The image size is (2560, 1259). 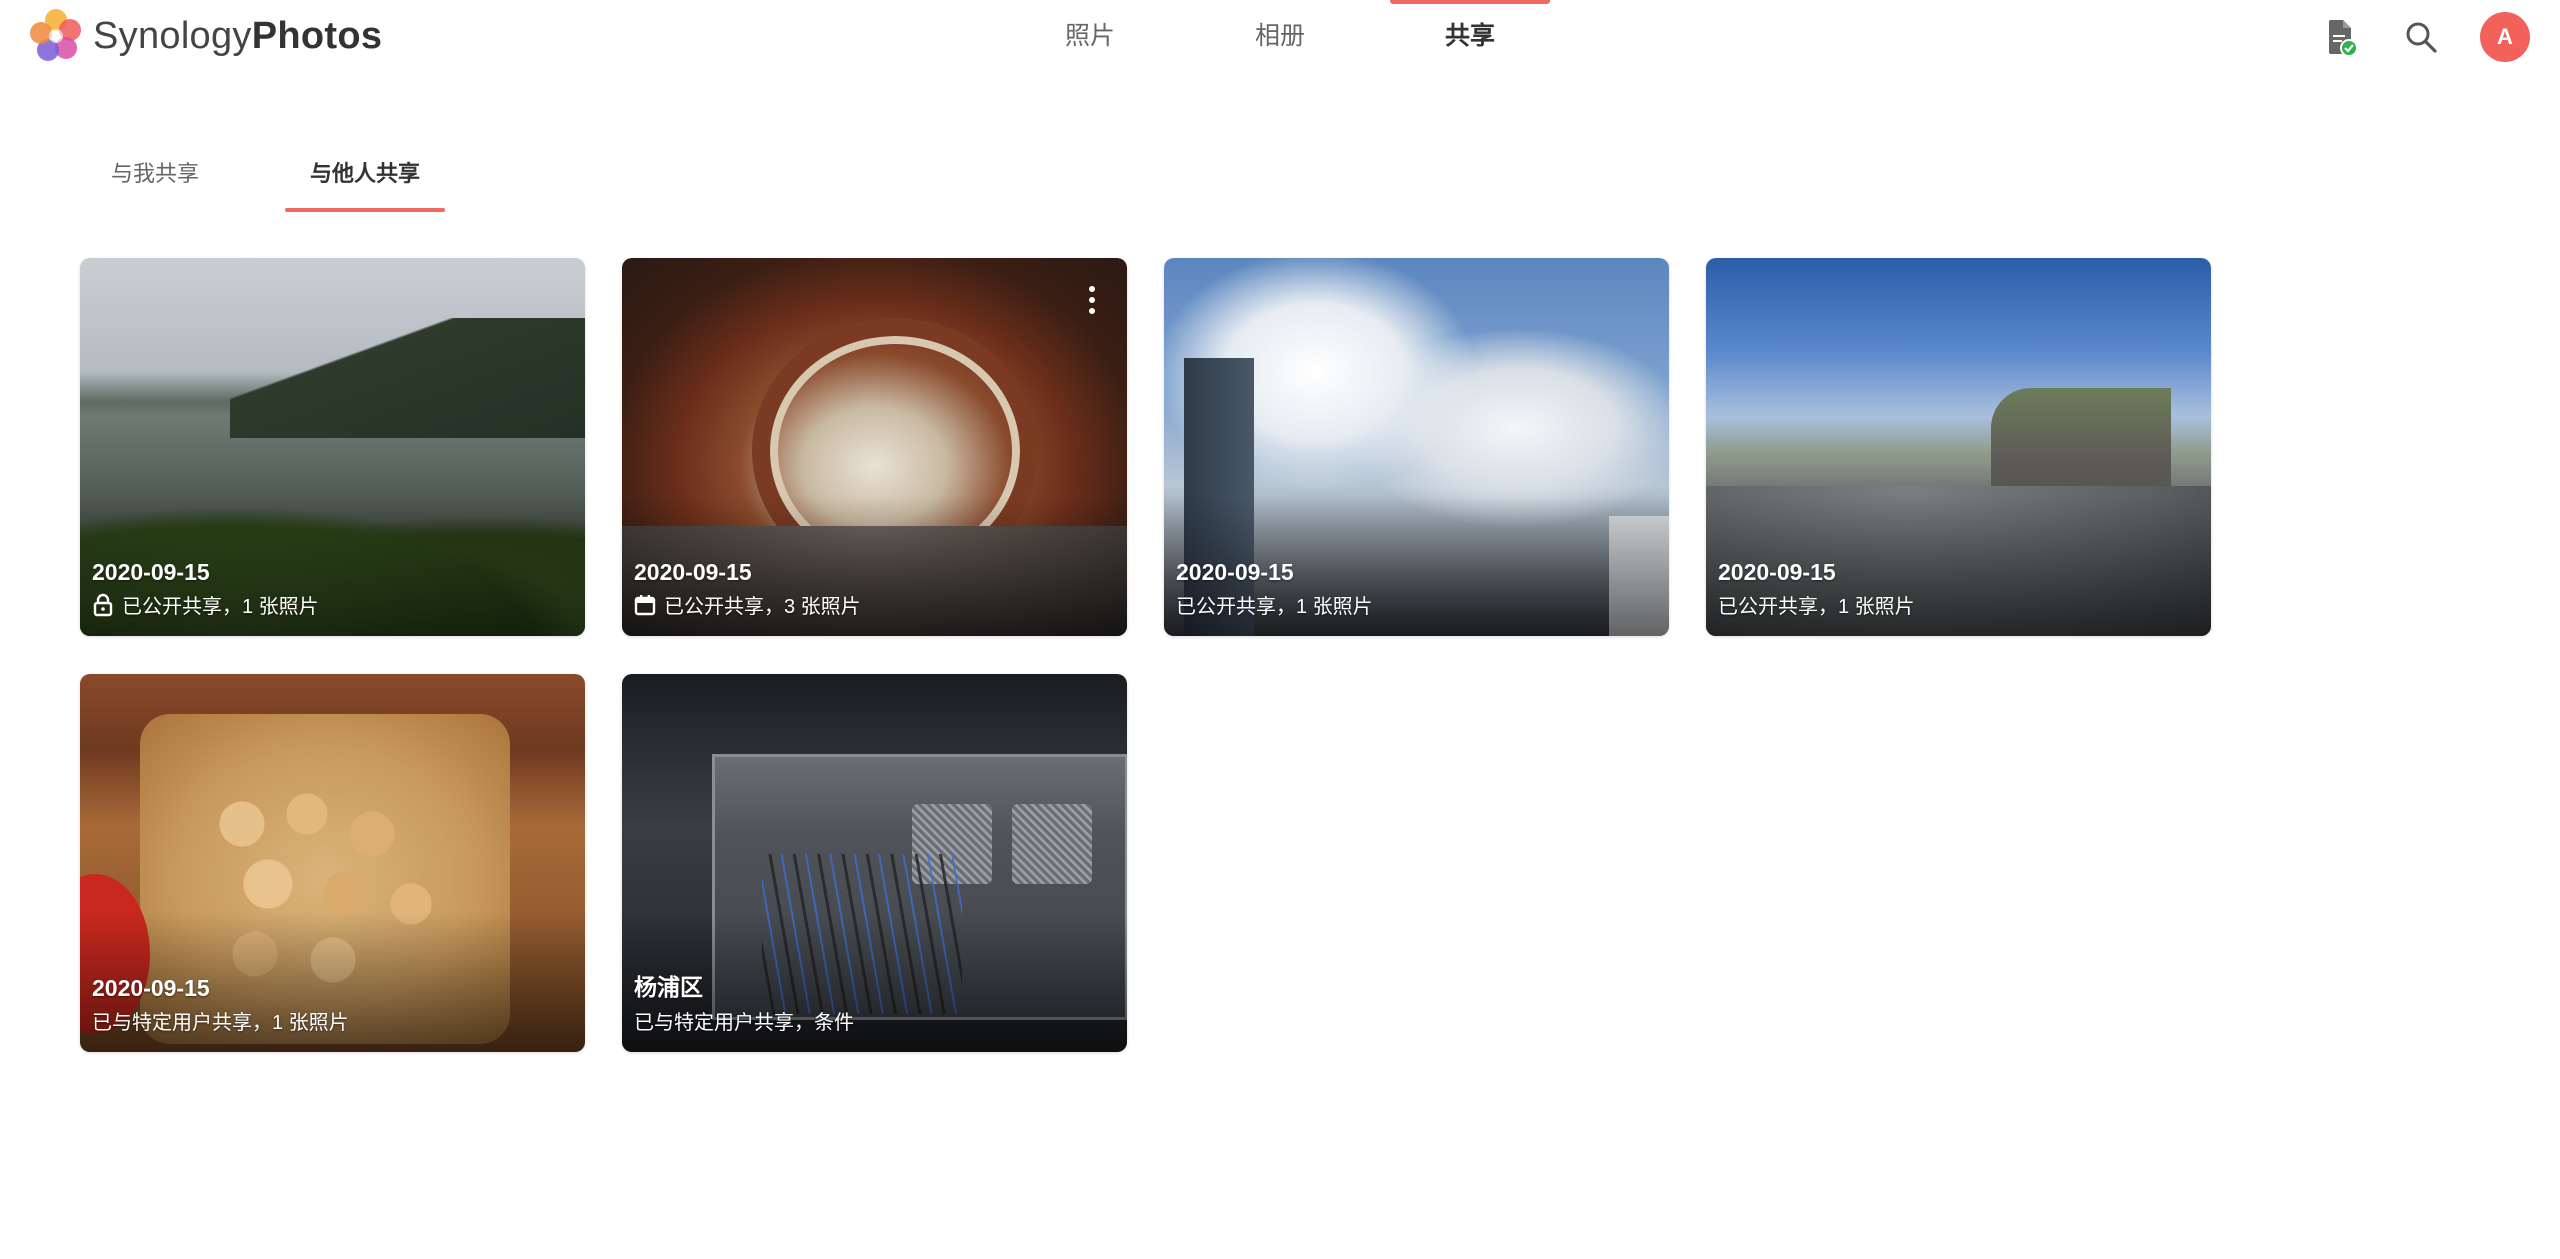 I want to click on album-share-info: 已与特定用户共享，条件, so click(x=744, y=1023).